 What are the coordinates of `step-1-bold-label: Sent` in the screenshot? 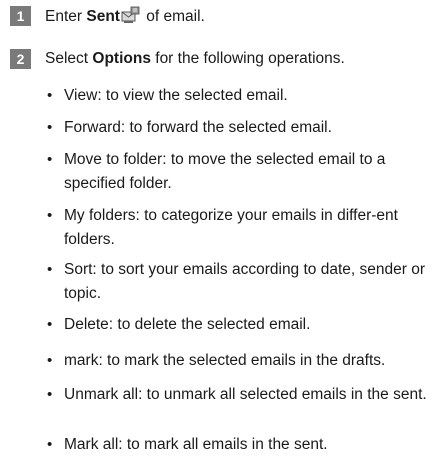 It's located at (103, 16).